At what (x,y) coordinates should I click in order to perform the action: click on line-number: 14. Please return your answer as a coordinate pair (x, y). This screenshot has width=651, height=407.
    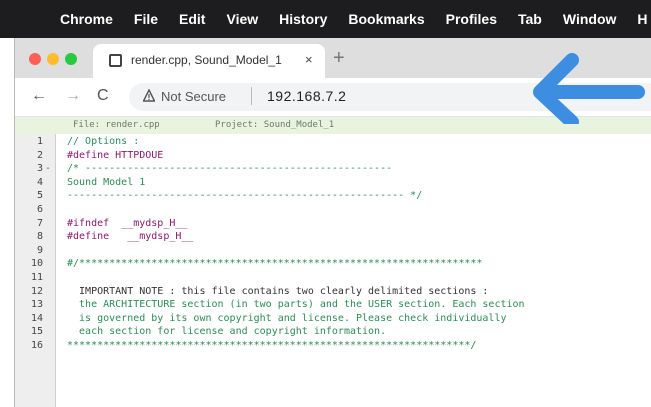
    Looking at the image, I should click on (36, 318).